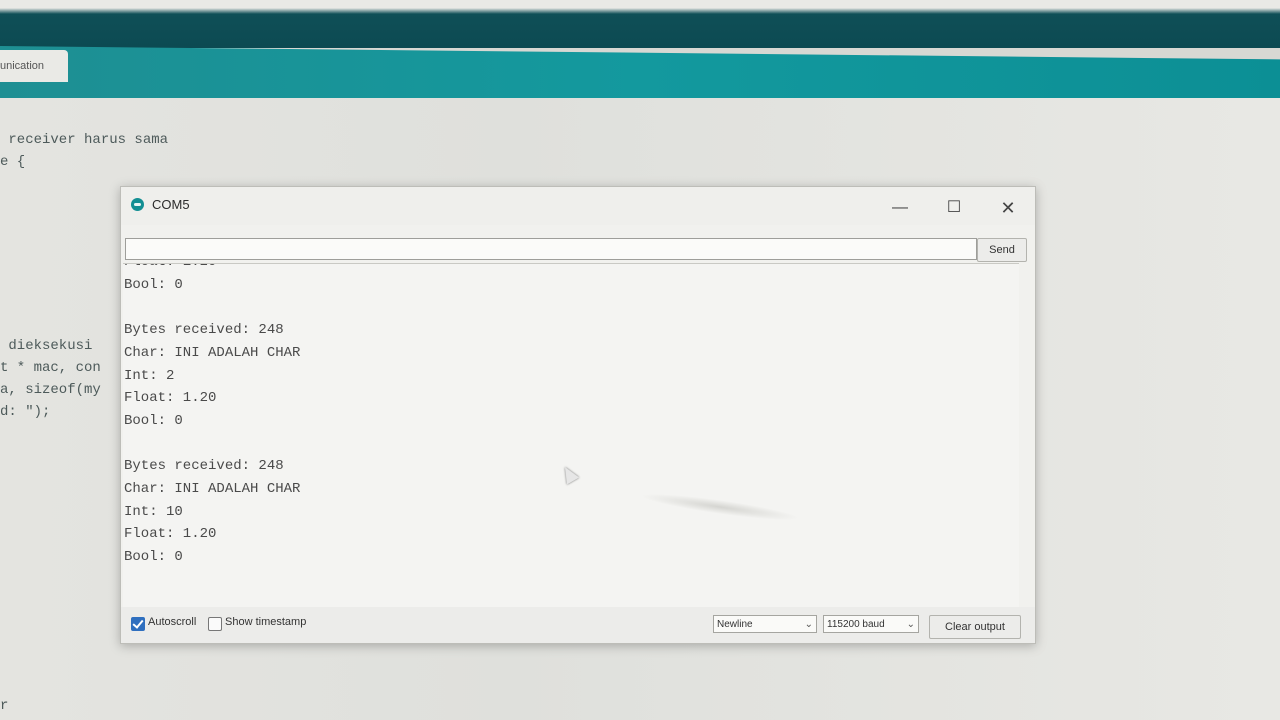 The width and height of the screenshot is (1280, 720). What do you see at coordinates (640, 24) in the screenshot?
I see `ide-title-bar` at bounding box center [640, 24].